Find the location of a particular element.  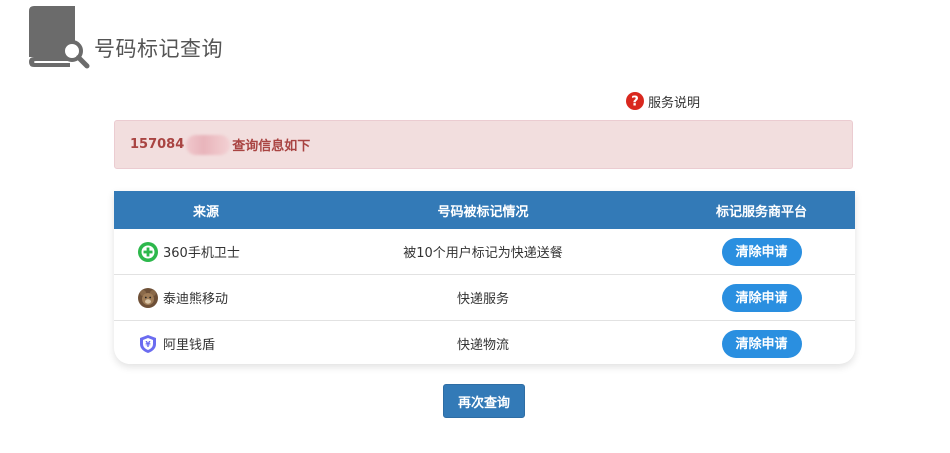

source-name: 360手机卫士 is located at coordinates (201, 253).